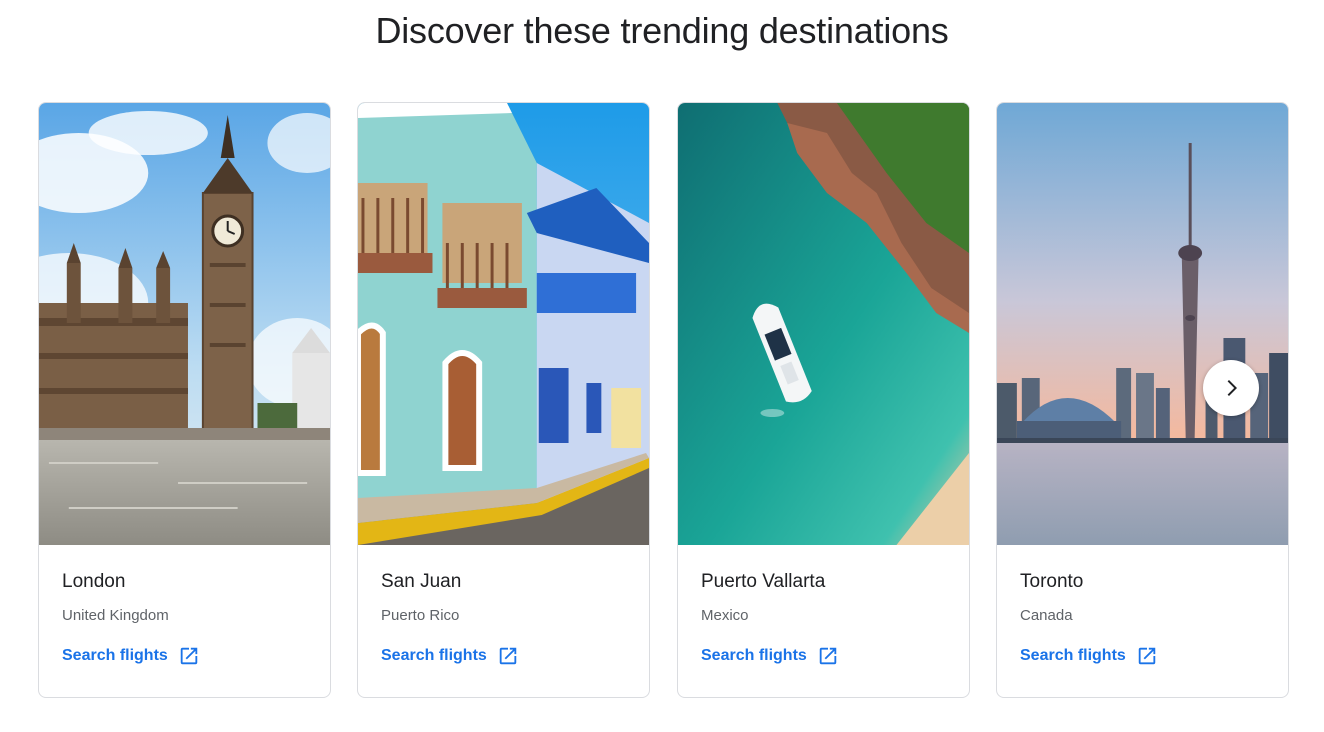 The image size is (1324, 732). I want to click on destination-country: United Kingdom, so click(115, 615).